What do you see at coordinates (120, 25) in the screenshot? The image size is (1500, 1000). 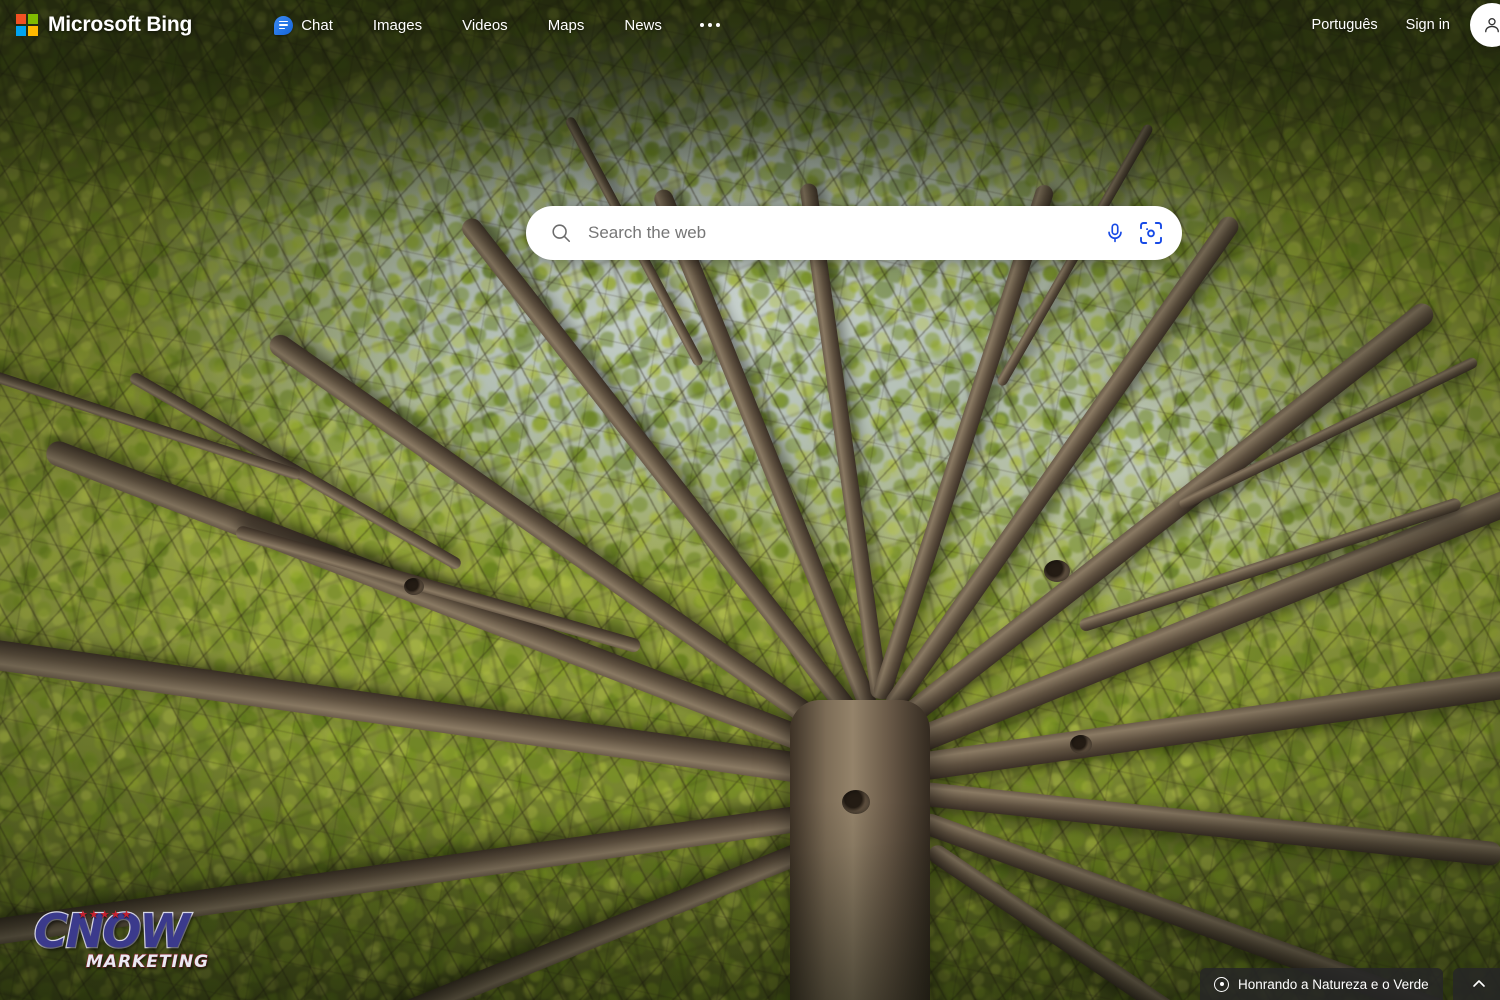 I see `brand-title: Microsoft Bing` at bounding box center [120, 25].